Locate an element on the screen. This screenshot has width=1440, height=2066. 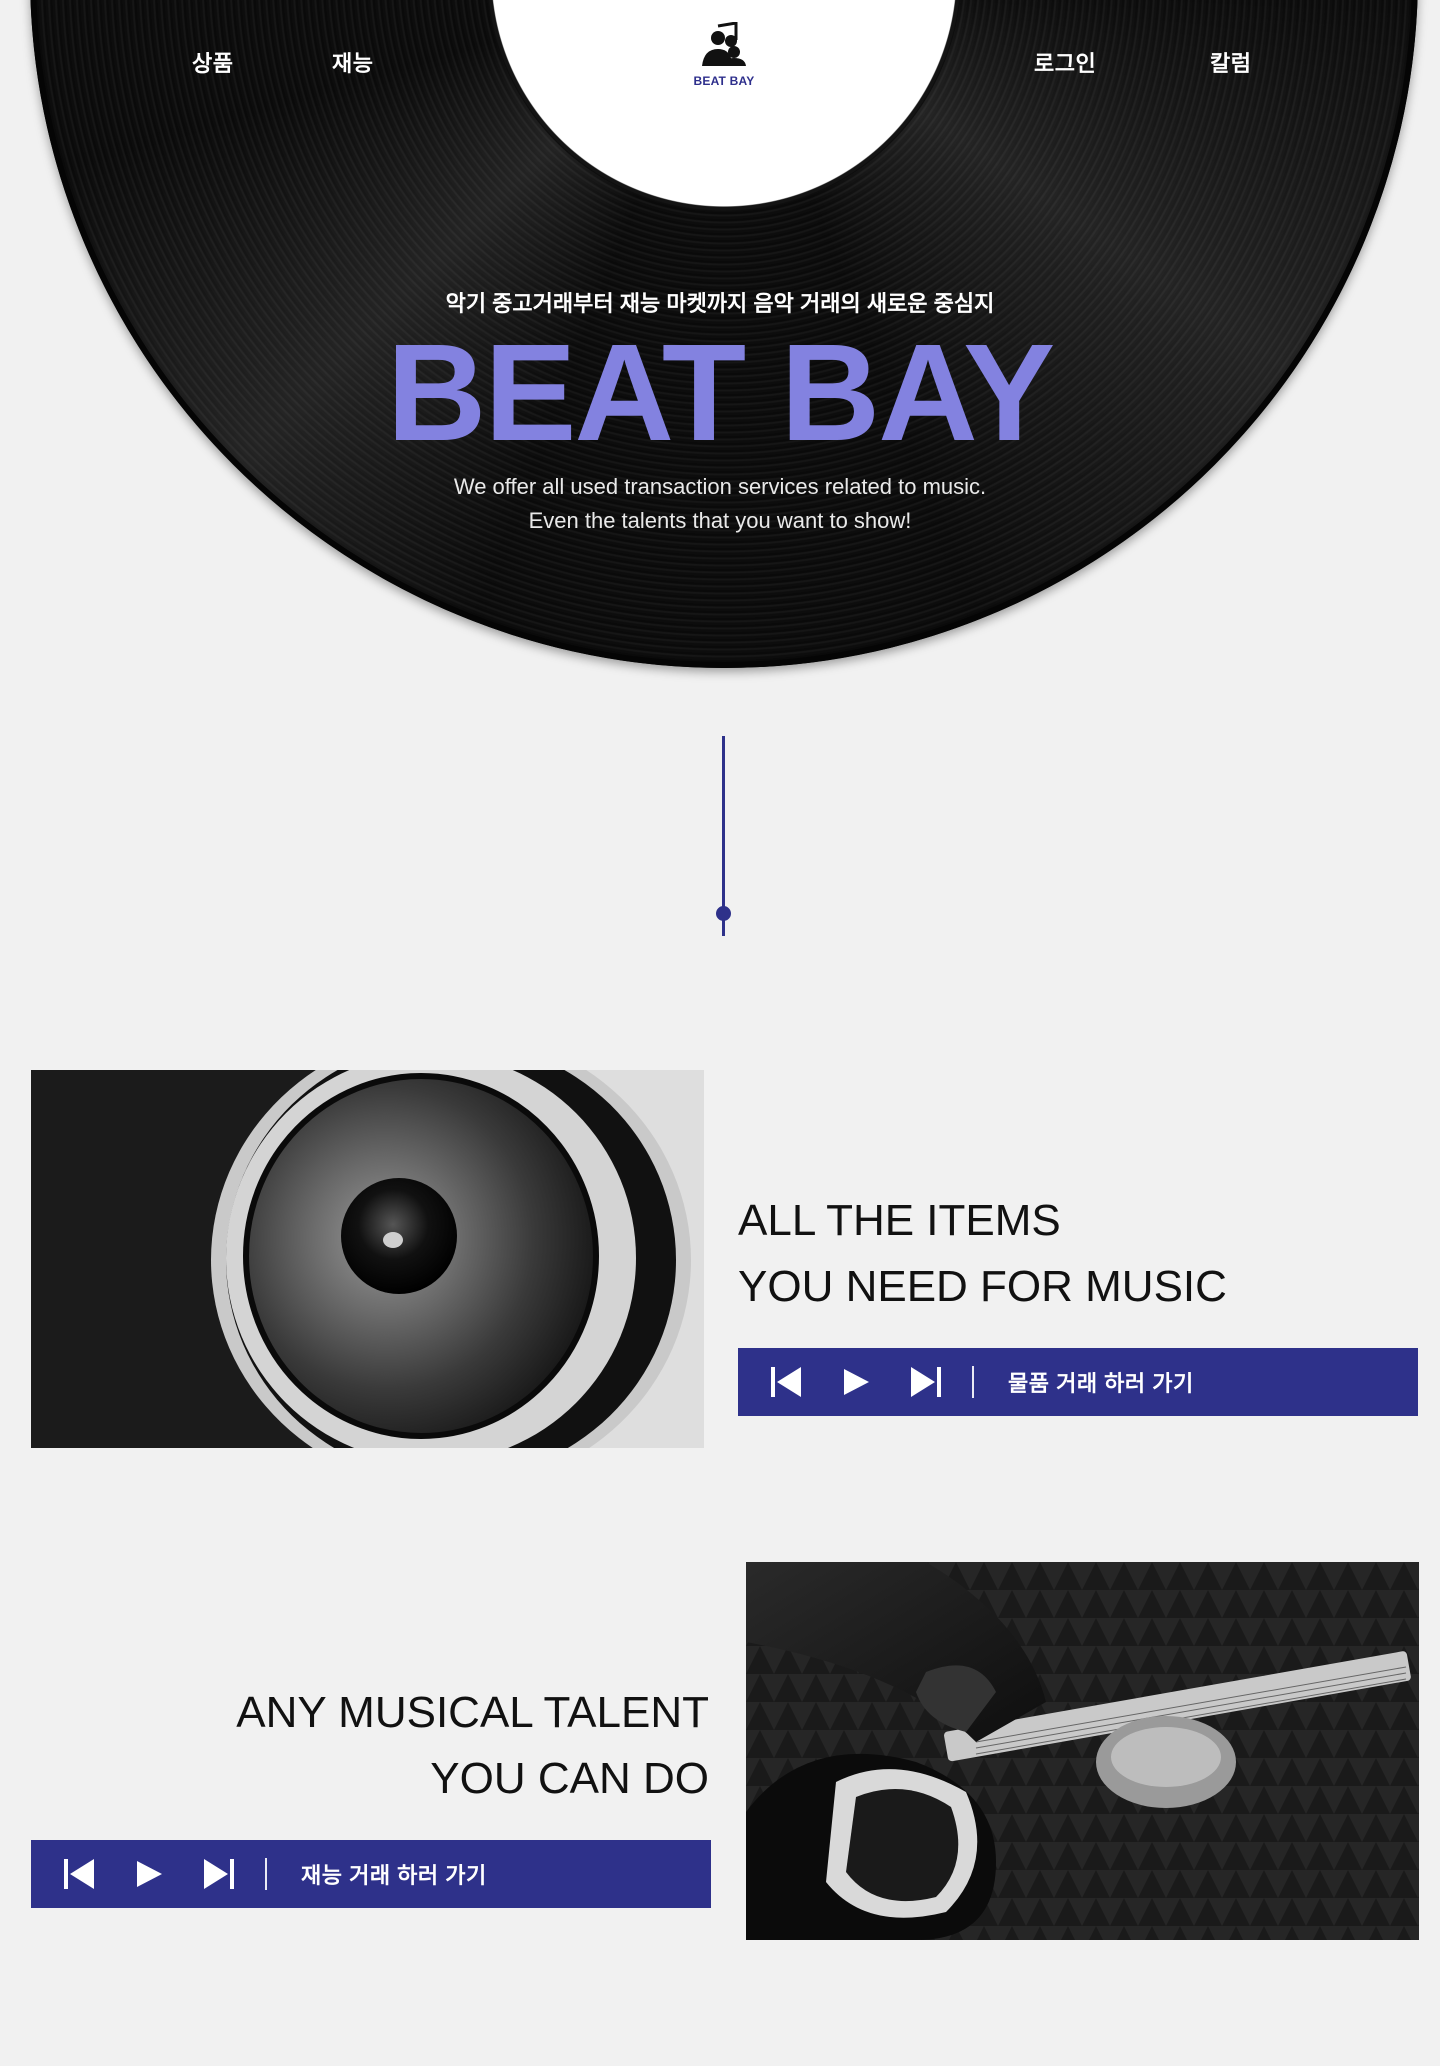
talent-cta-link: 재능 거래 하러 가기 is located at coordinates (394, 1874).